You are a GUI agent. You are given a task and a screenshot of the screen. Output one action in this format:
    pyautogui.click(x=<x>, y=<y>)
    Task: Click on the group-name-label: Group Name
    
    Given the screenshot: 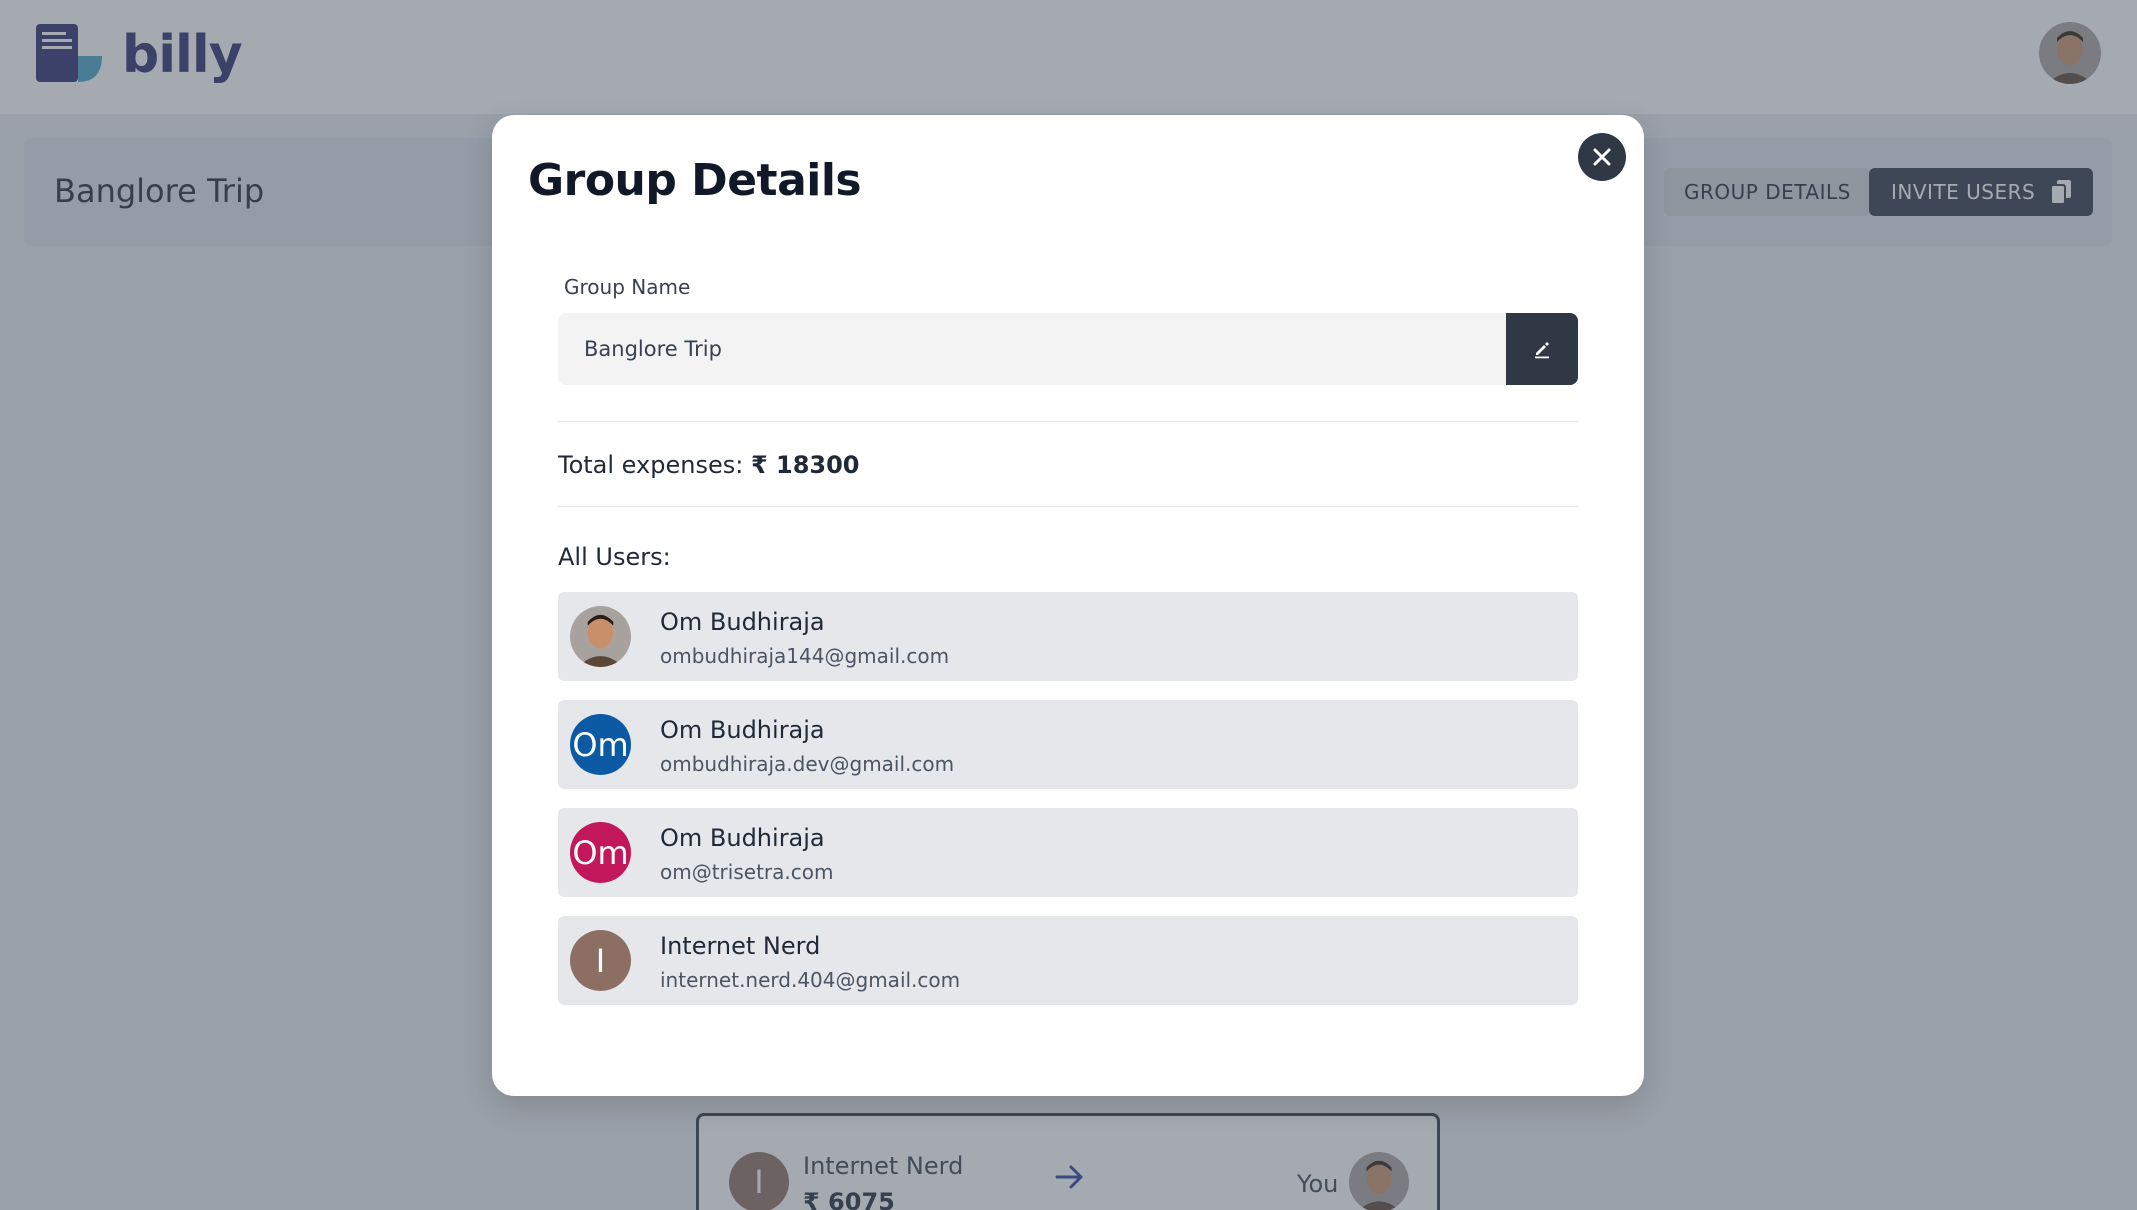 What is the action you would take?
    pyautogui.click(x=627, y=287)
    